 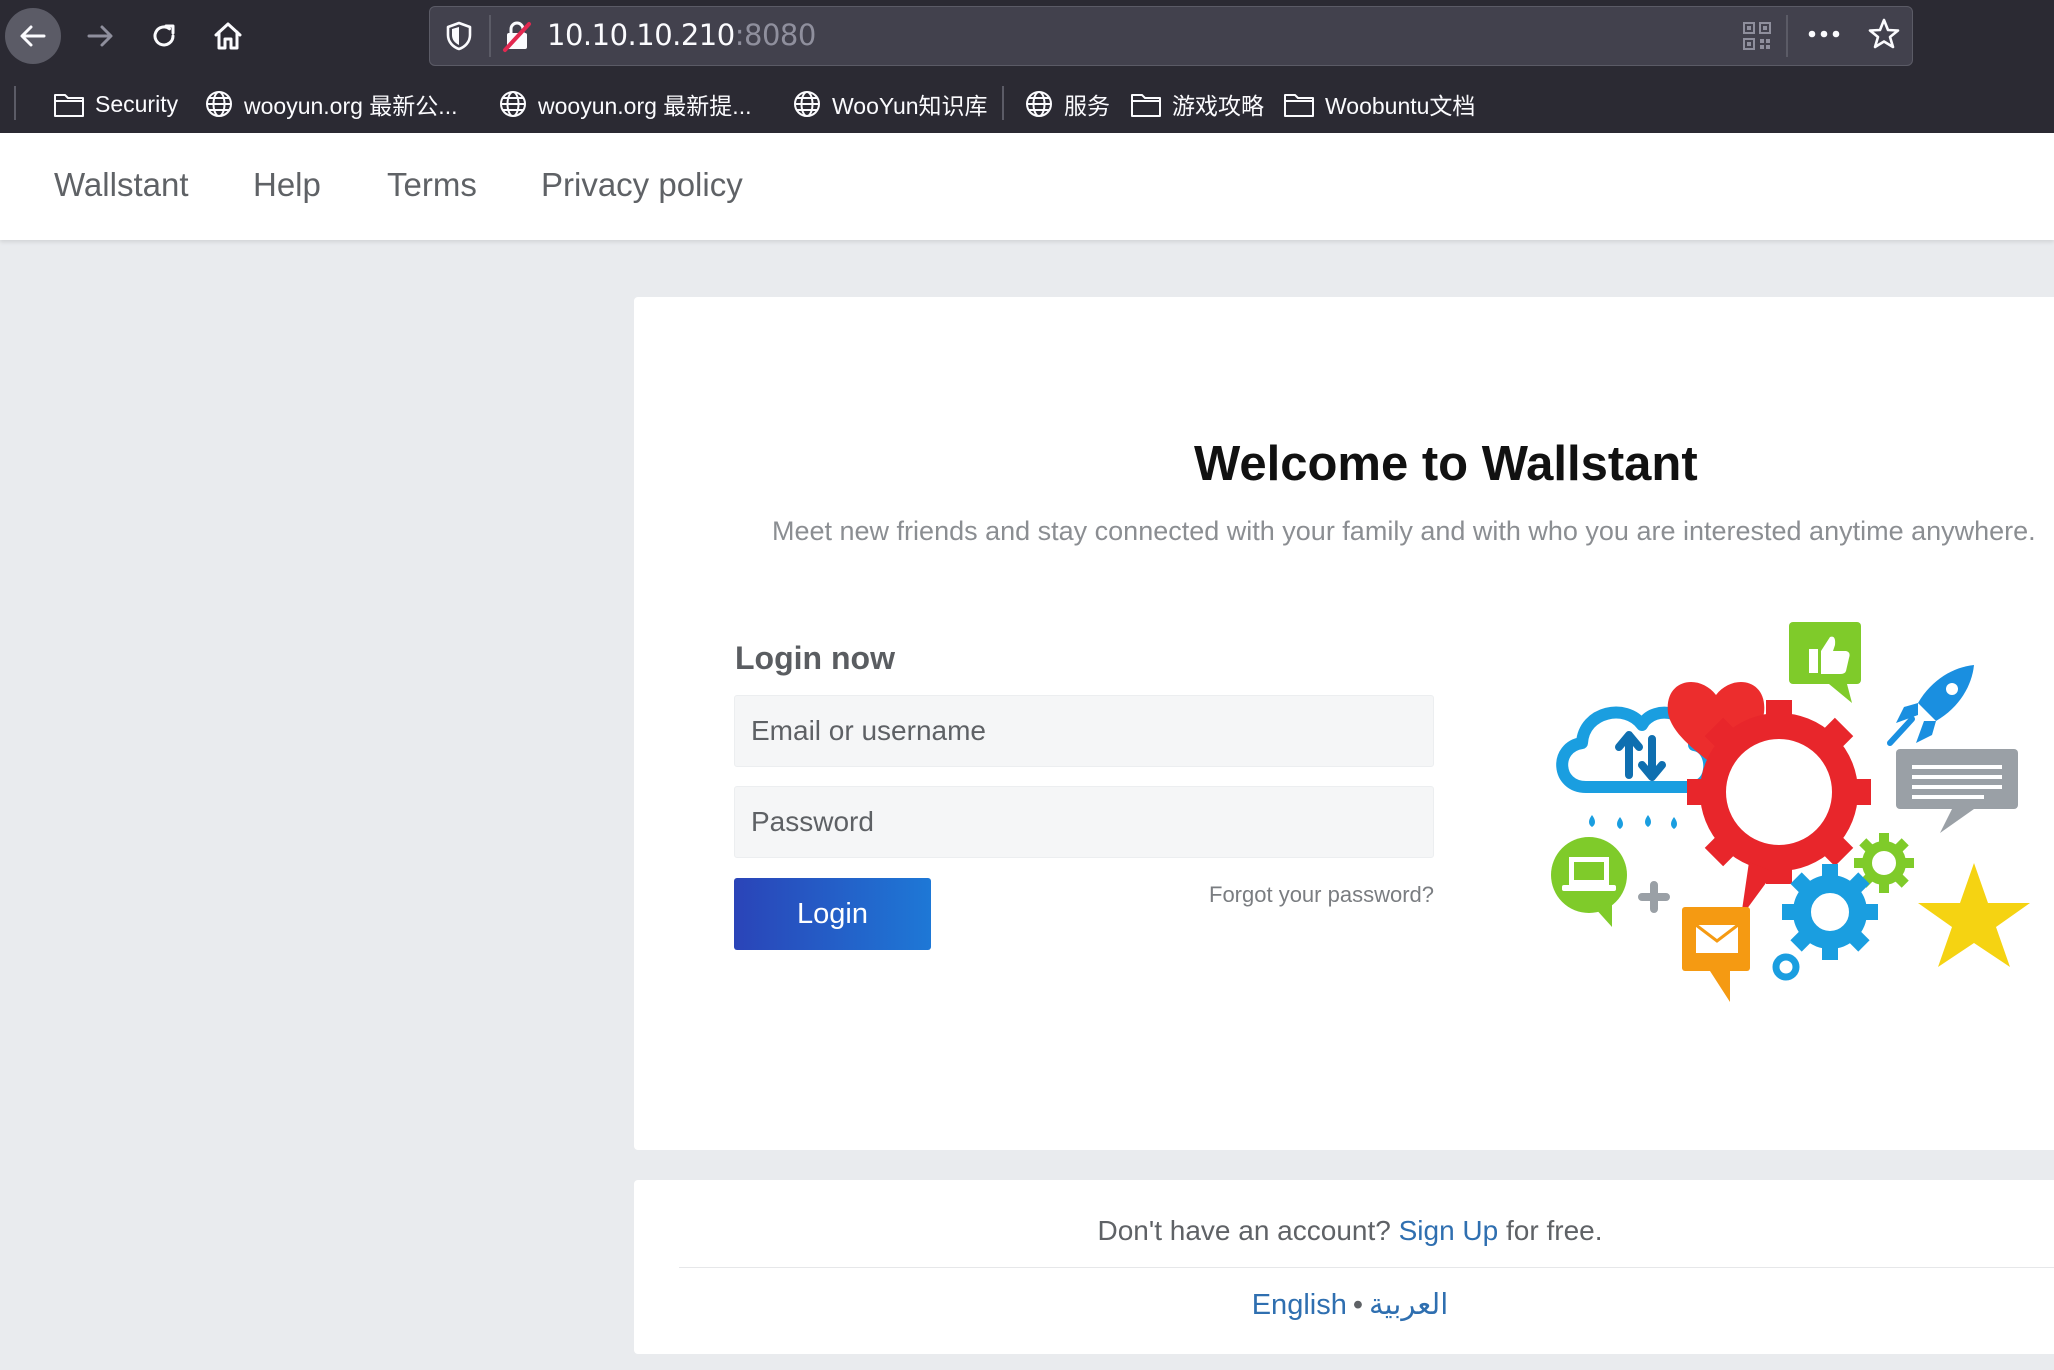 What do you see at coordinates (1027, 186) in the screenshot?
I see `site-navbar: Wallstant Help Terms Privacy policy` at bounding box center [1027, 186].